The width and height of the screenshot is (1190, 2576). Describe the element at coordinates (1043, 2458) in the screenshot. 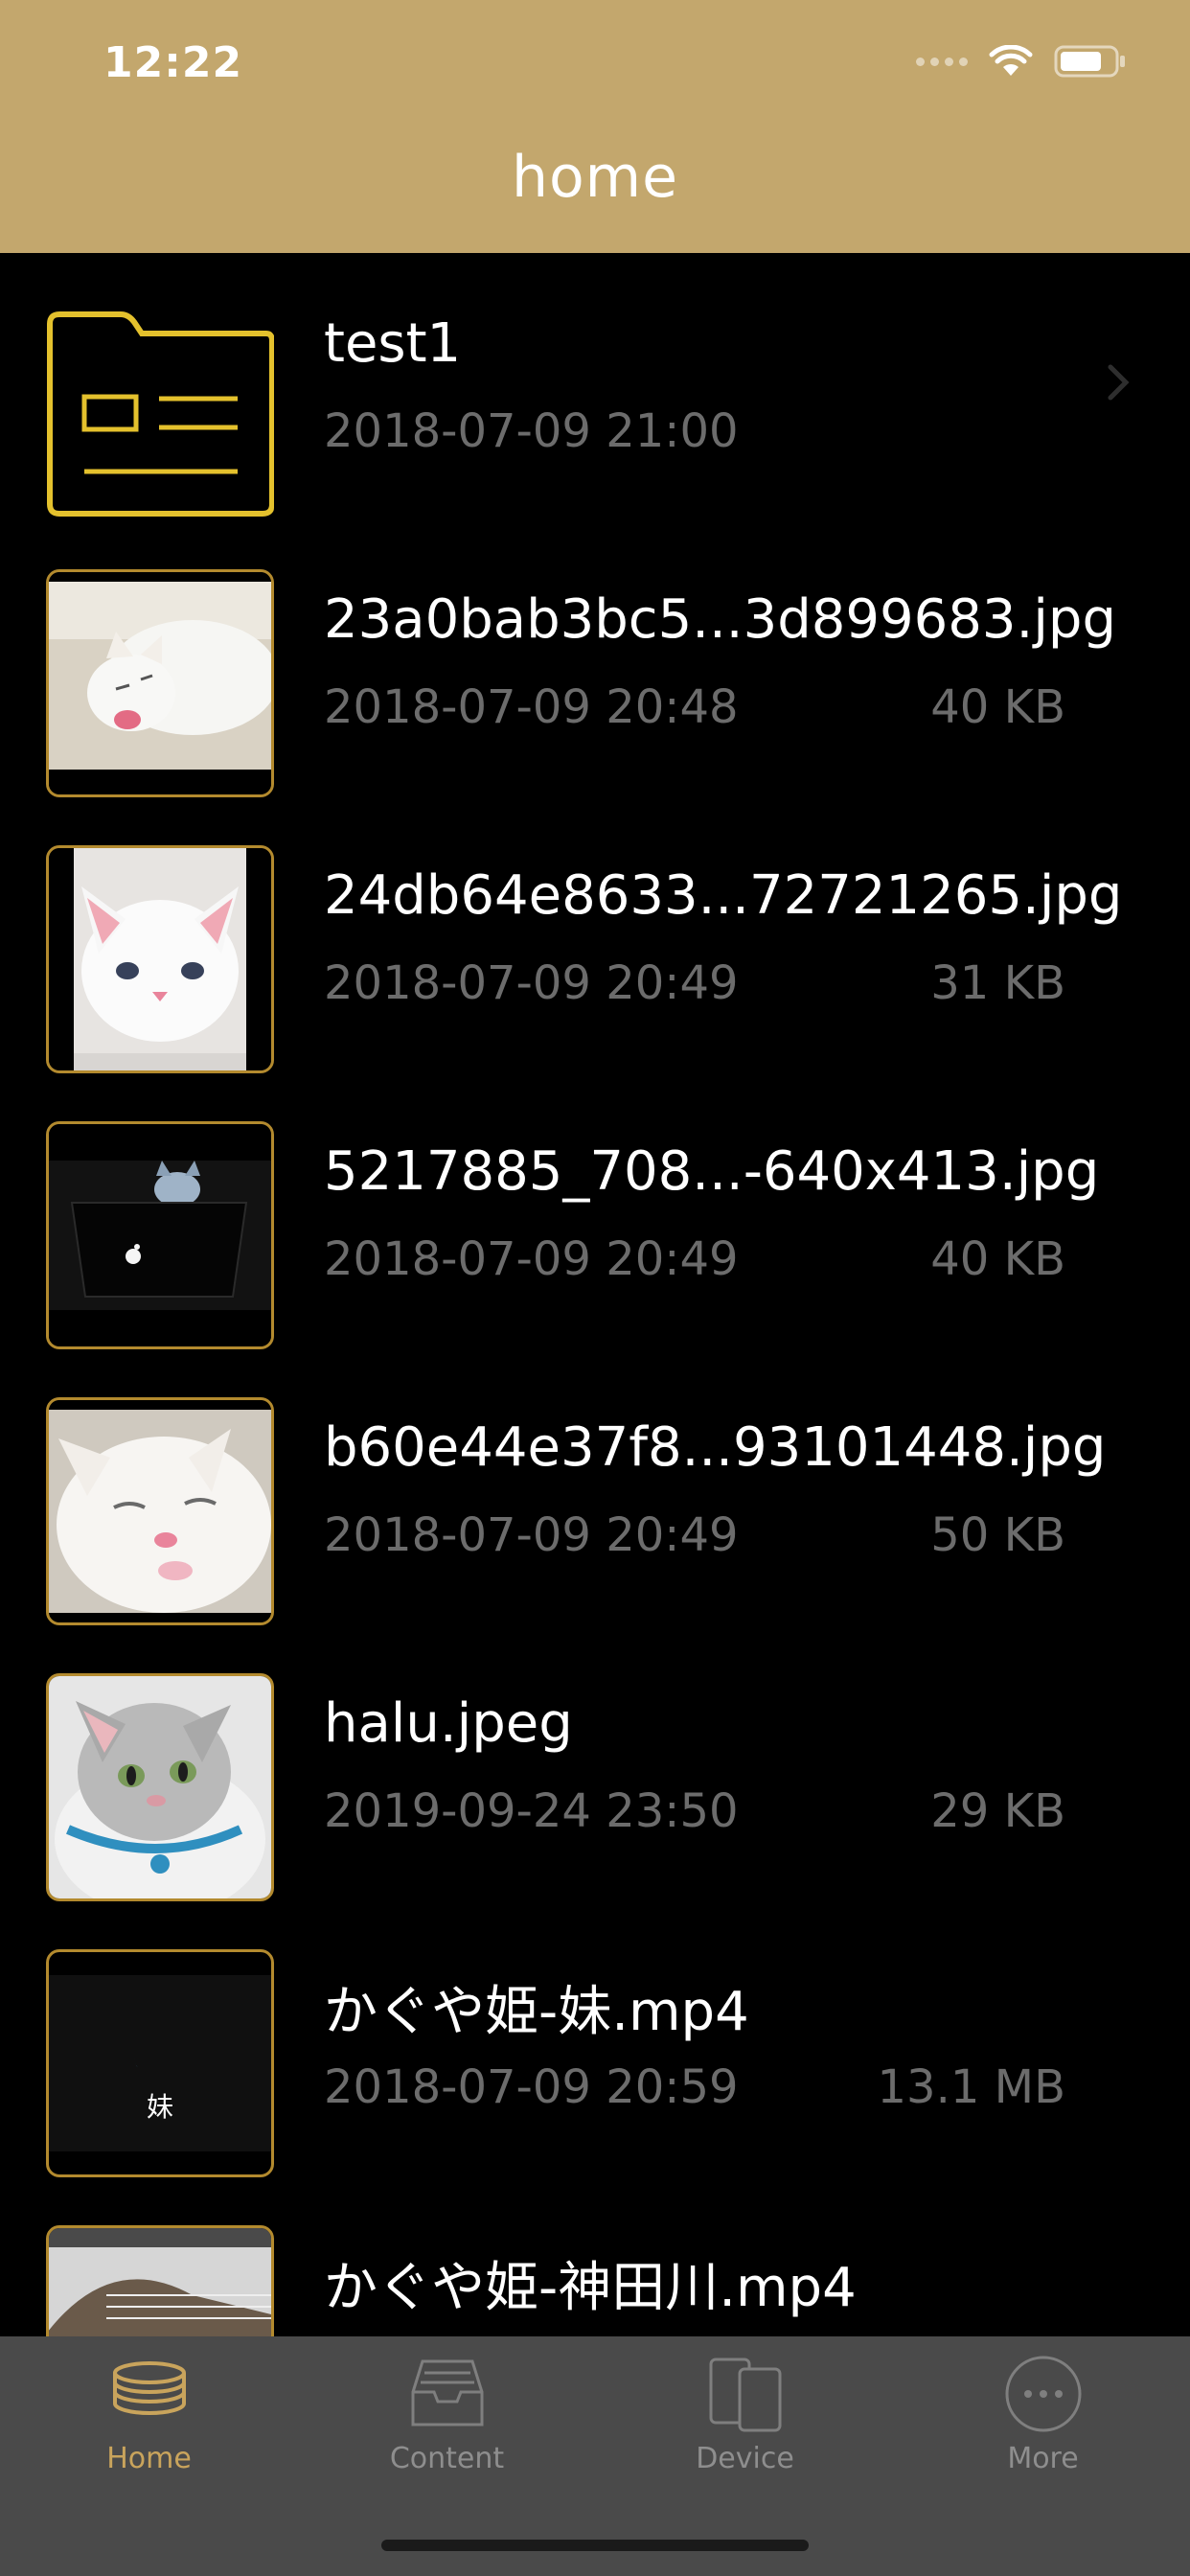

I see `tab-label: More` at that location.